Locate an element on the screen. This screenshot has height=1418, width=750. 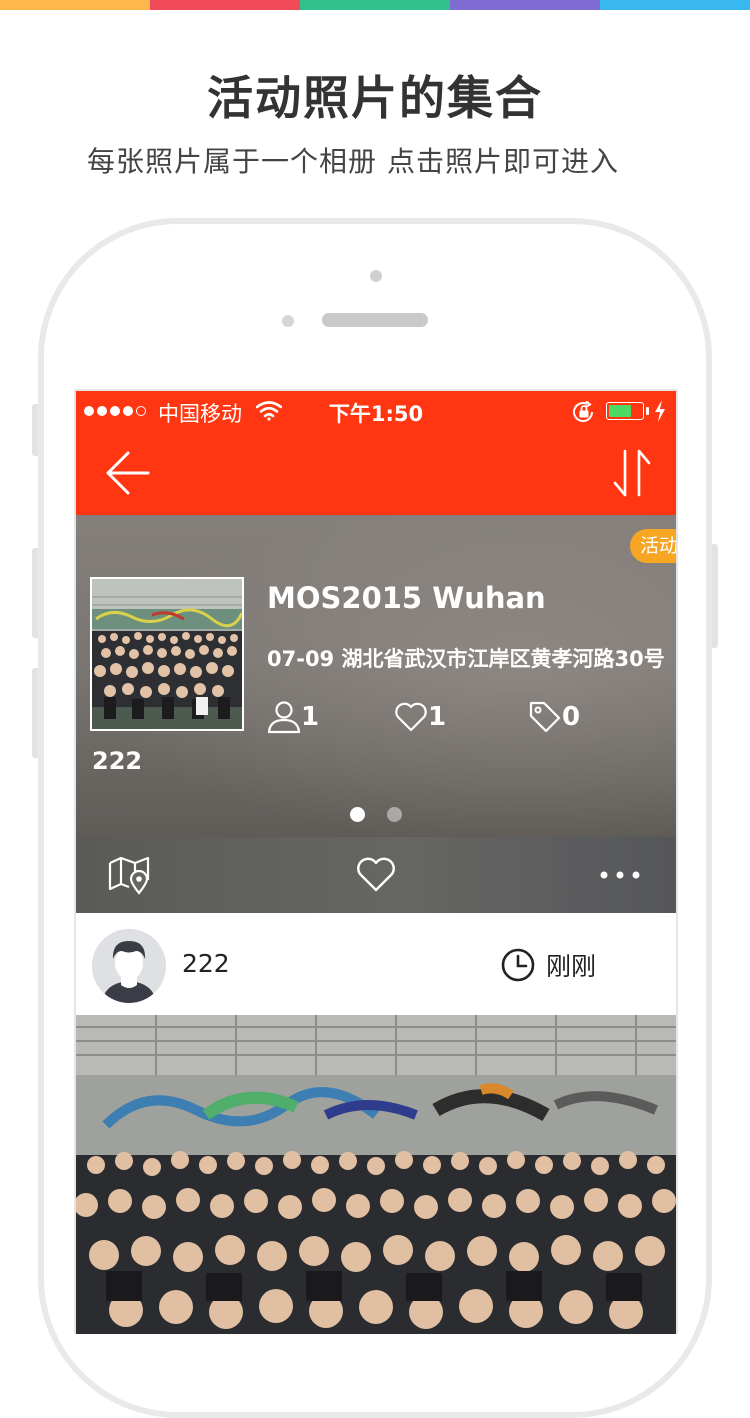
more-button is located at coordinates (620, 875).